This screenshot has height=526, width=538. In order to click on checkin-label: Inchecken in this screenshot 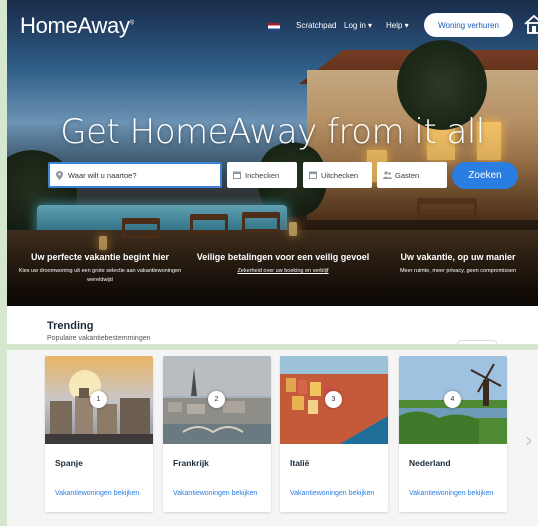, I will do `click(262, 175)`.